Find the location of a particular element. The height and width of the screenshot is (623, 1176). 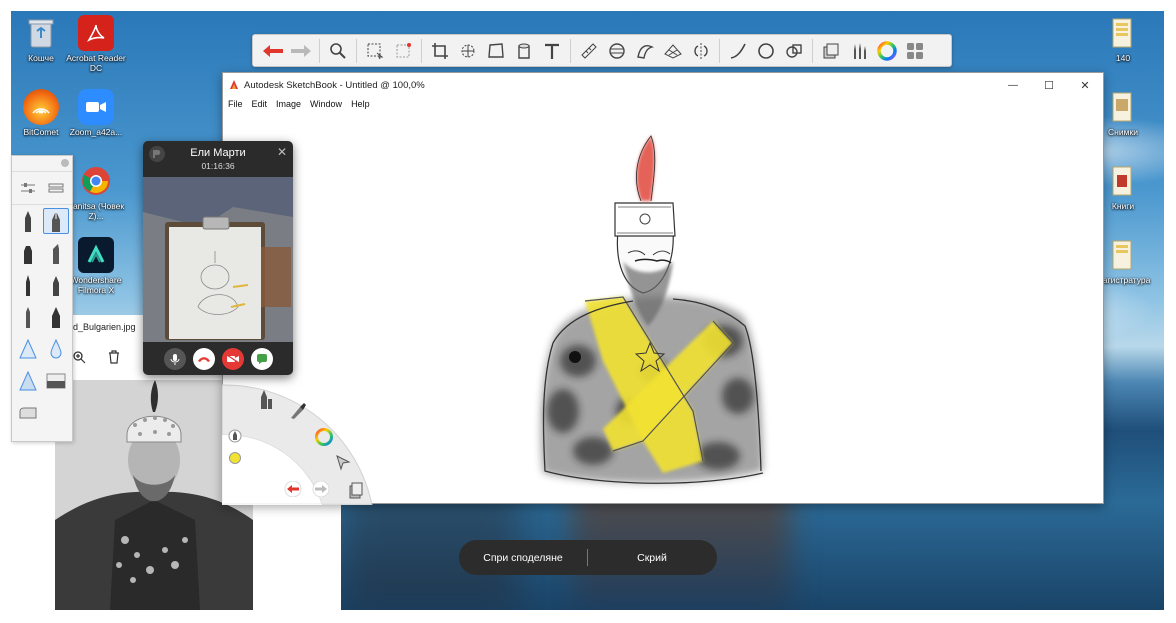

crop-icon is located at coordinates (440, 51).